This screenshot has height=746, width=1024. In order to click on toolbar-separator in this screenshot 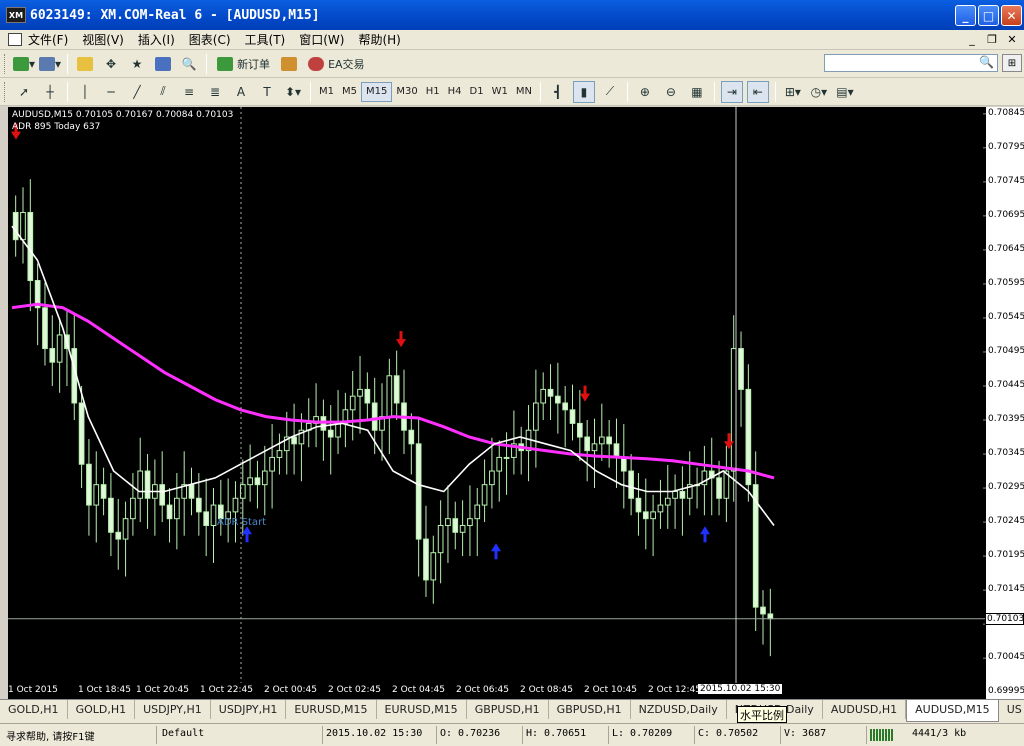, I will do `click(714, 91)`.